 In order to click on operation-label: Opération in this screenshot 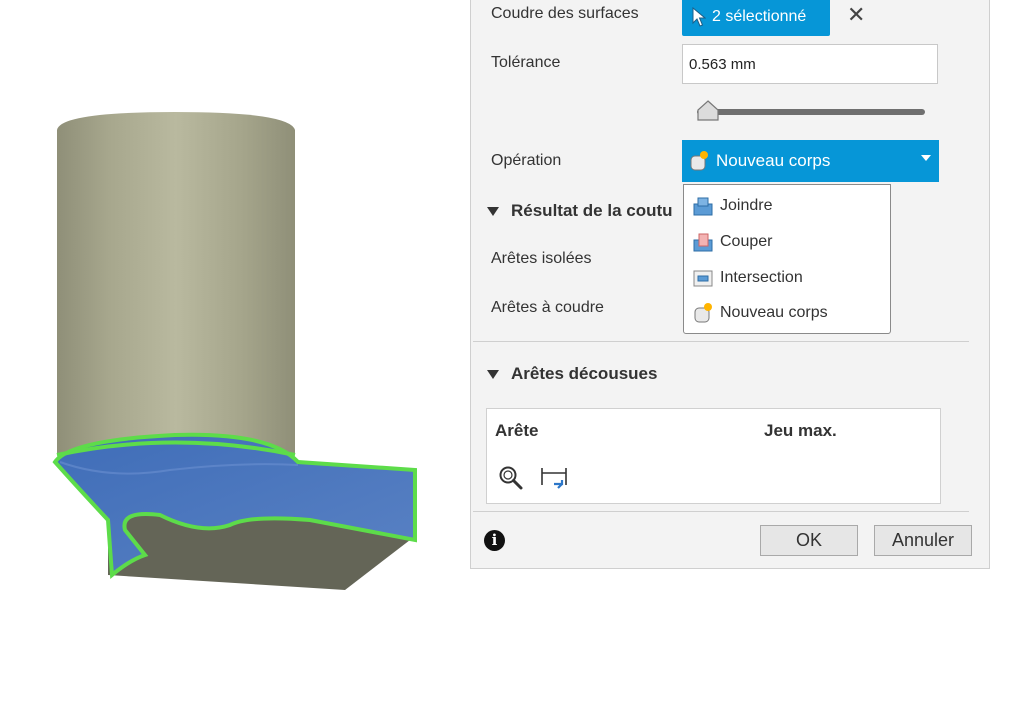, I will do `click(526, 160)`.